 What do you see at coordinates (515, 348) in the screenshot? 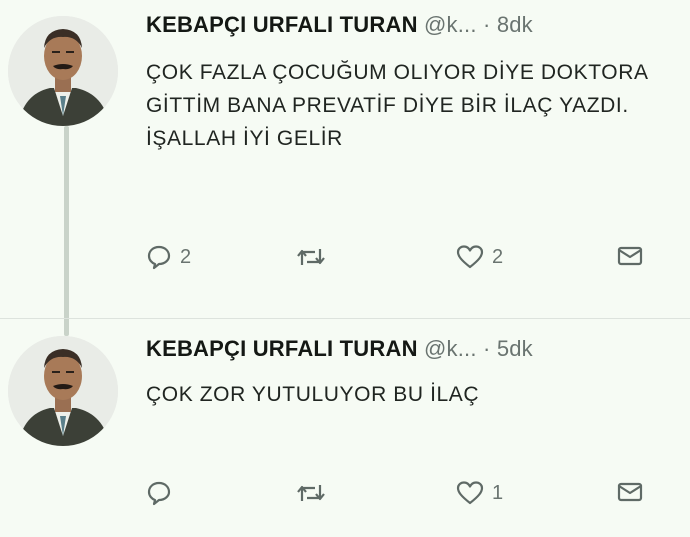
I see `timestamp: 5dk` at bounding box center [515, 348].